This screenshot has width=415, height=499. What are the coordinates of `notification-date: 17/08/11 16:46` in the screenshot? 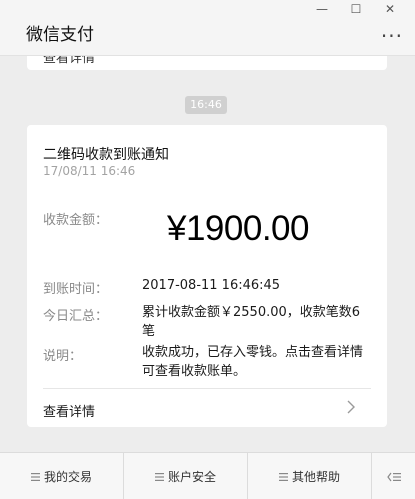 It's located at (89, 171).